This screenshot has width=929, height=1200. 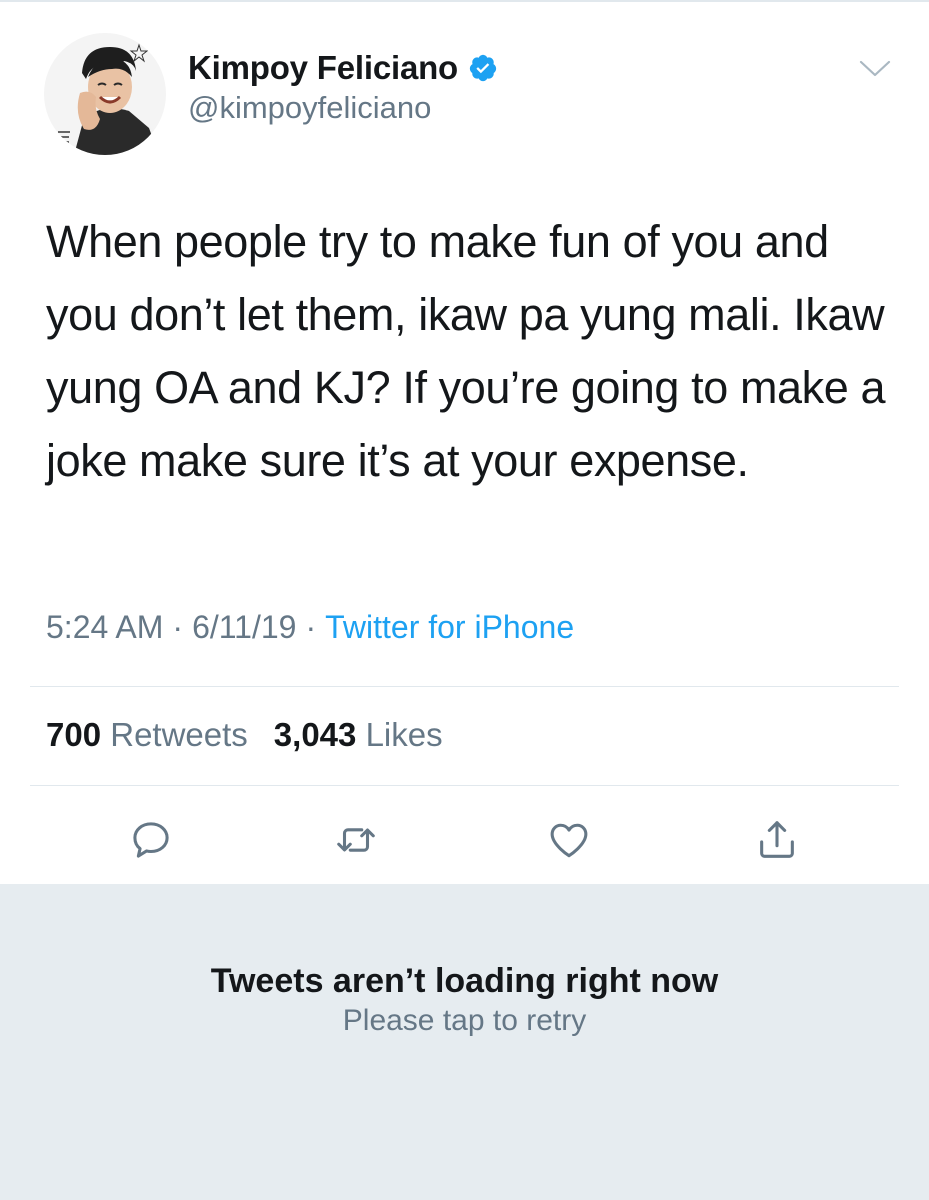 I want to click on reply-button, so click(x=151, y=840).